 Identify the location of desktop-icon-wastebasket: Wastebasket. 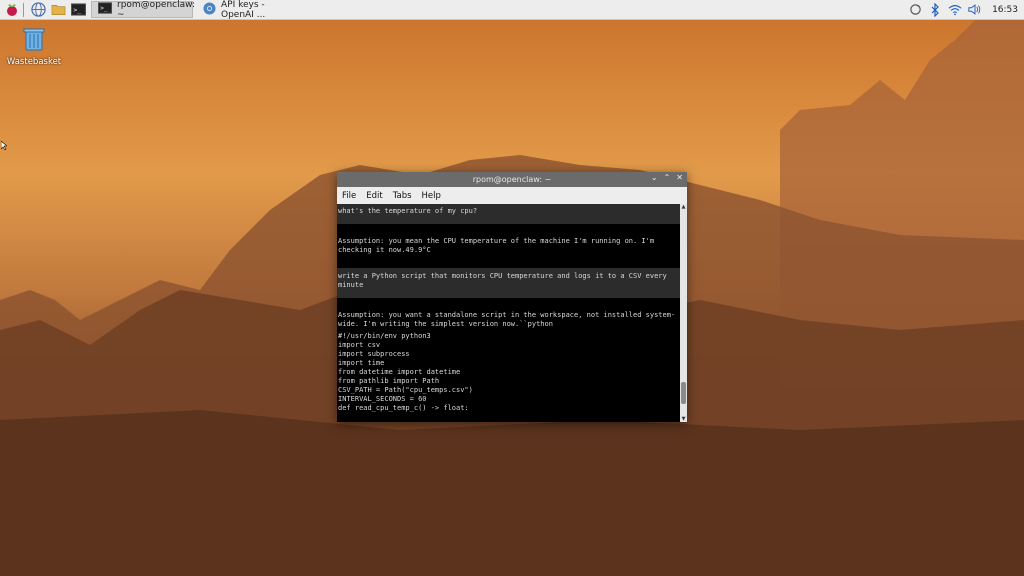
(34, 47).